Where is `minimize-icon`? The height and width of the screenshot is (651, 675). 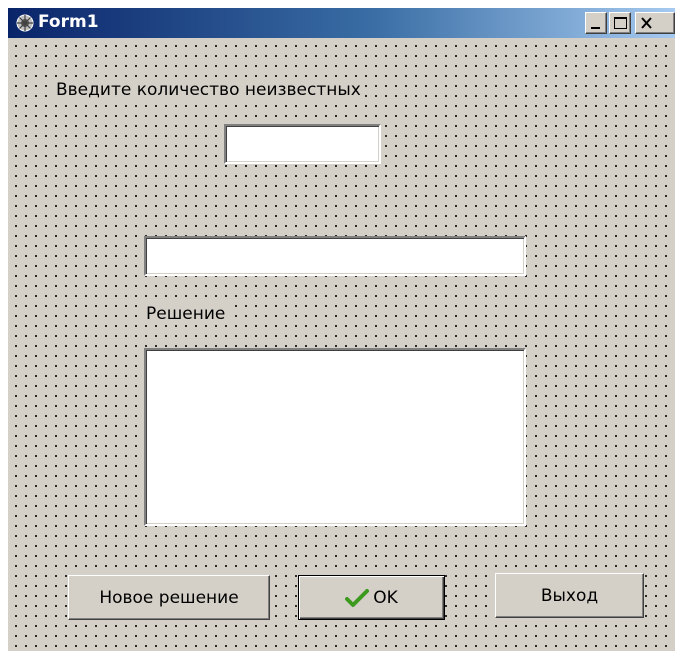
minimize-icon is located at coordinates (595, 28).